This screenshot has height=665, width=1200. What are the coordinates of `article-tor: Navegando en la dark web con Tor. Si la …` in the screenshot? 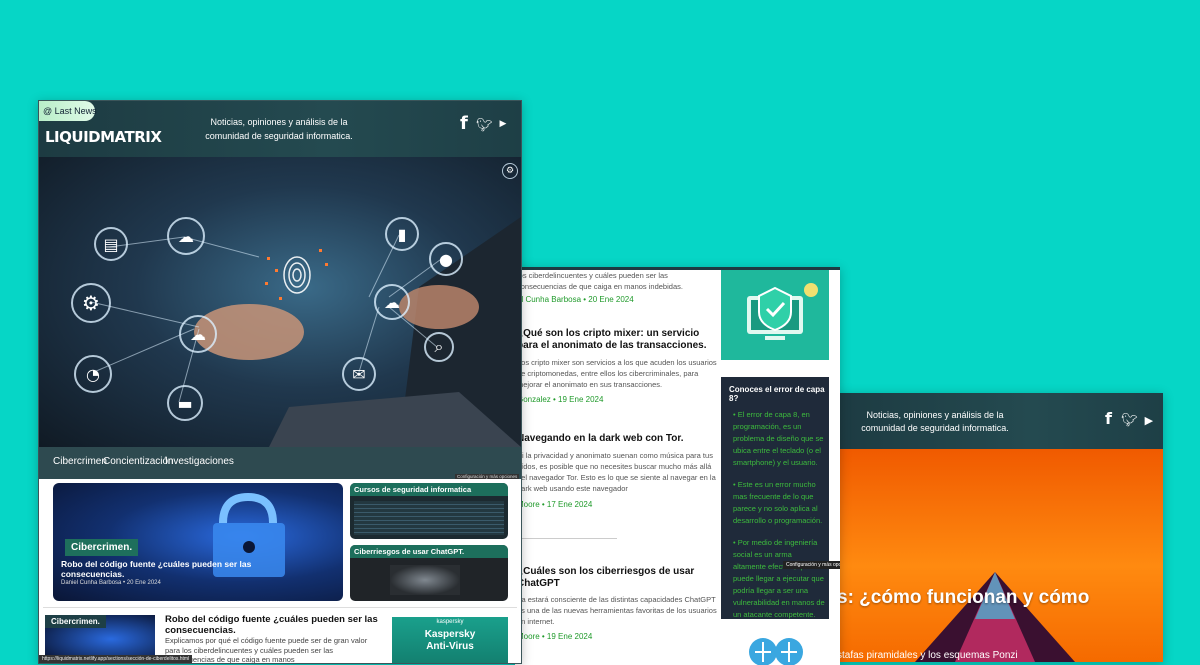 It's located at (617, 471).